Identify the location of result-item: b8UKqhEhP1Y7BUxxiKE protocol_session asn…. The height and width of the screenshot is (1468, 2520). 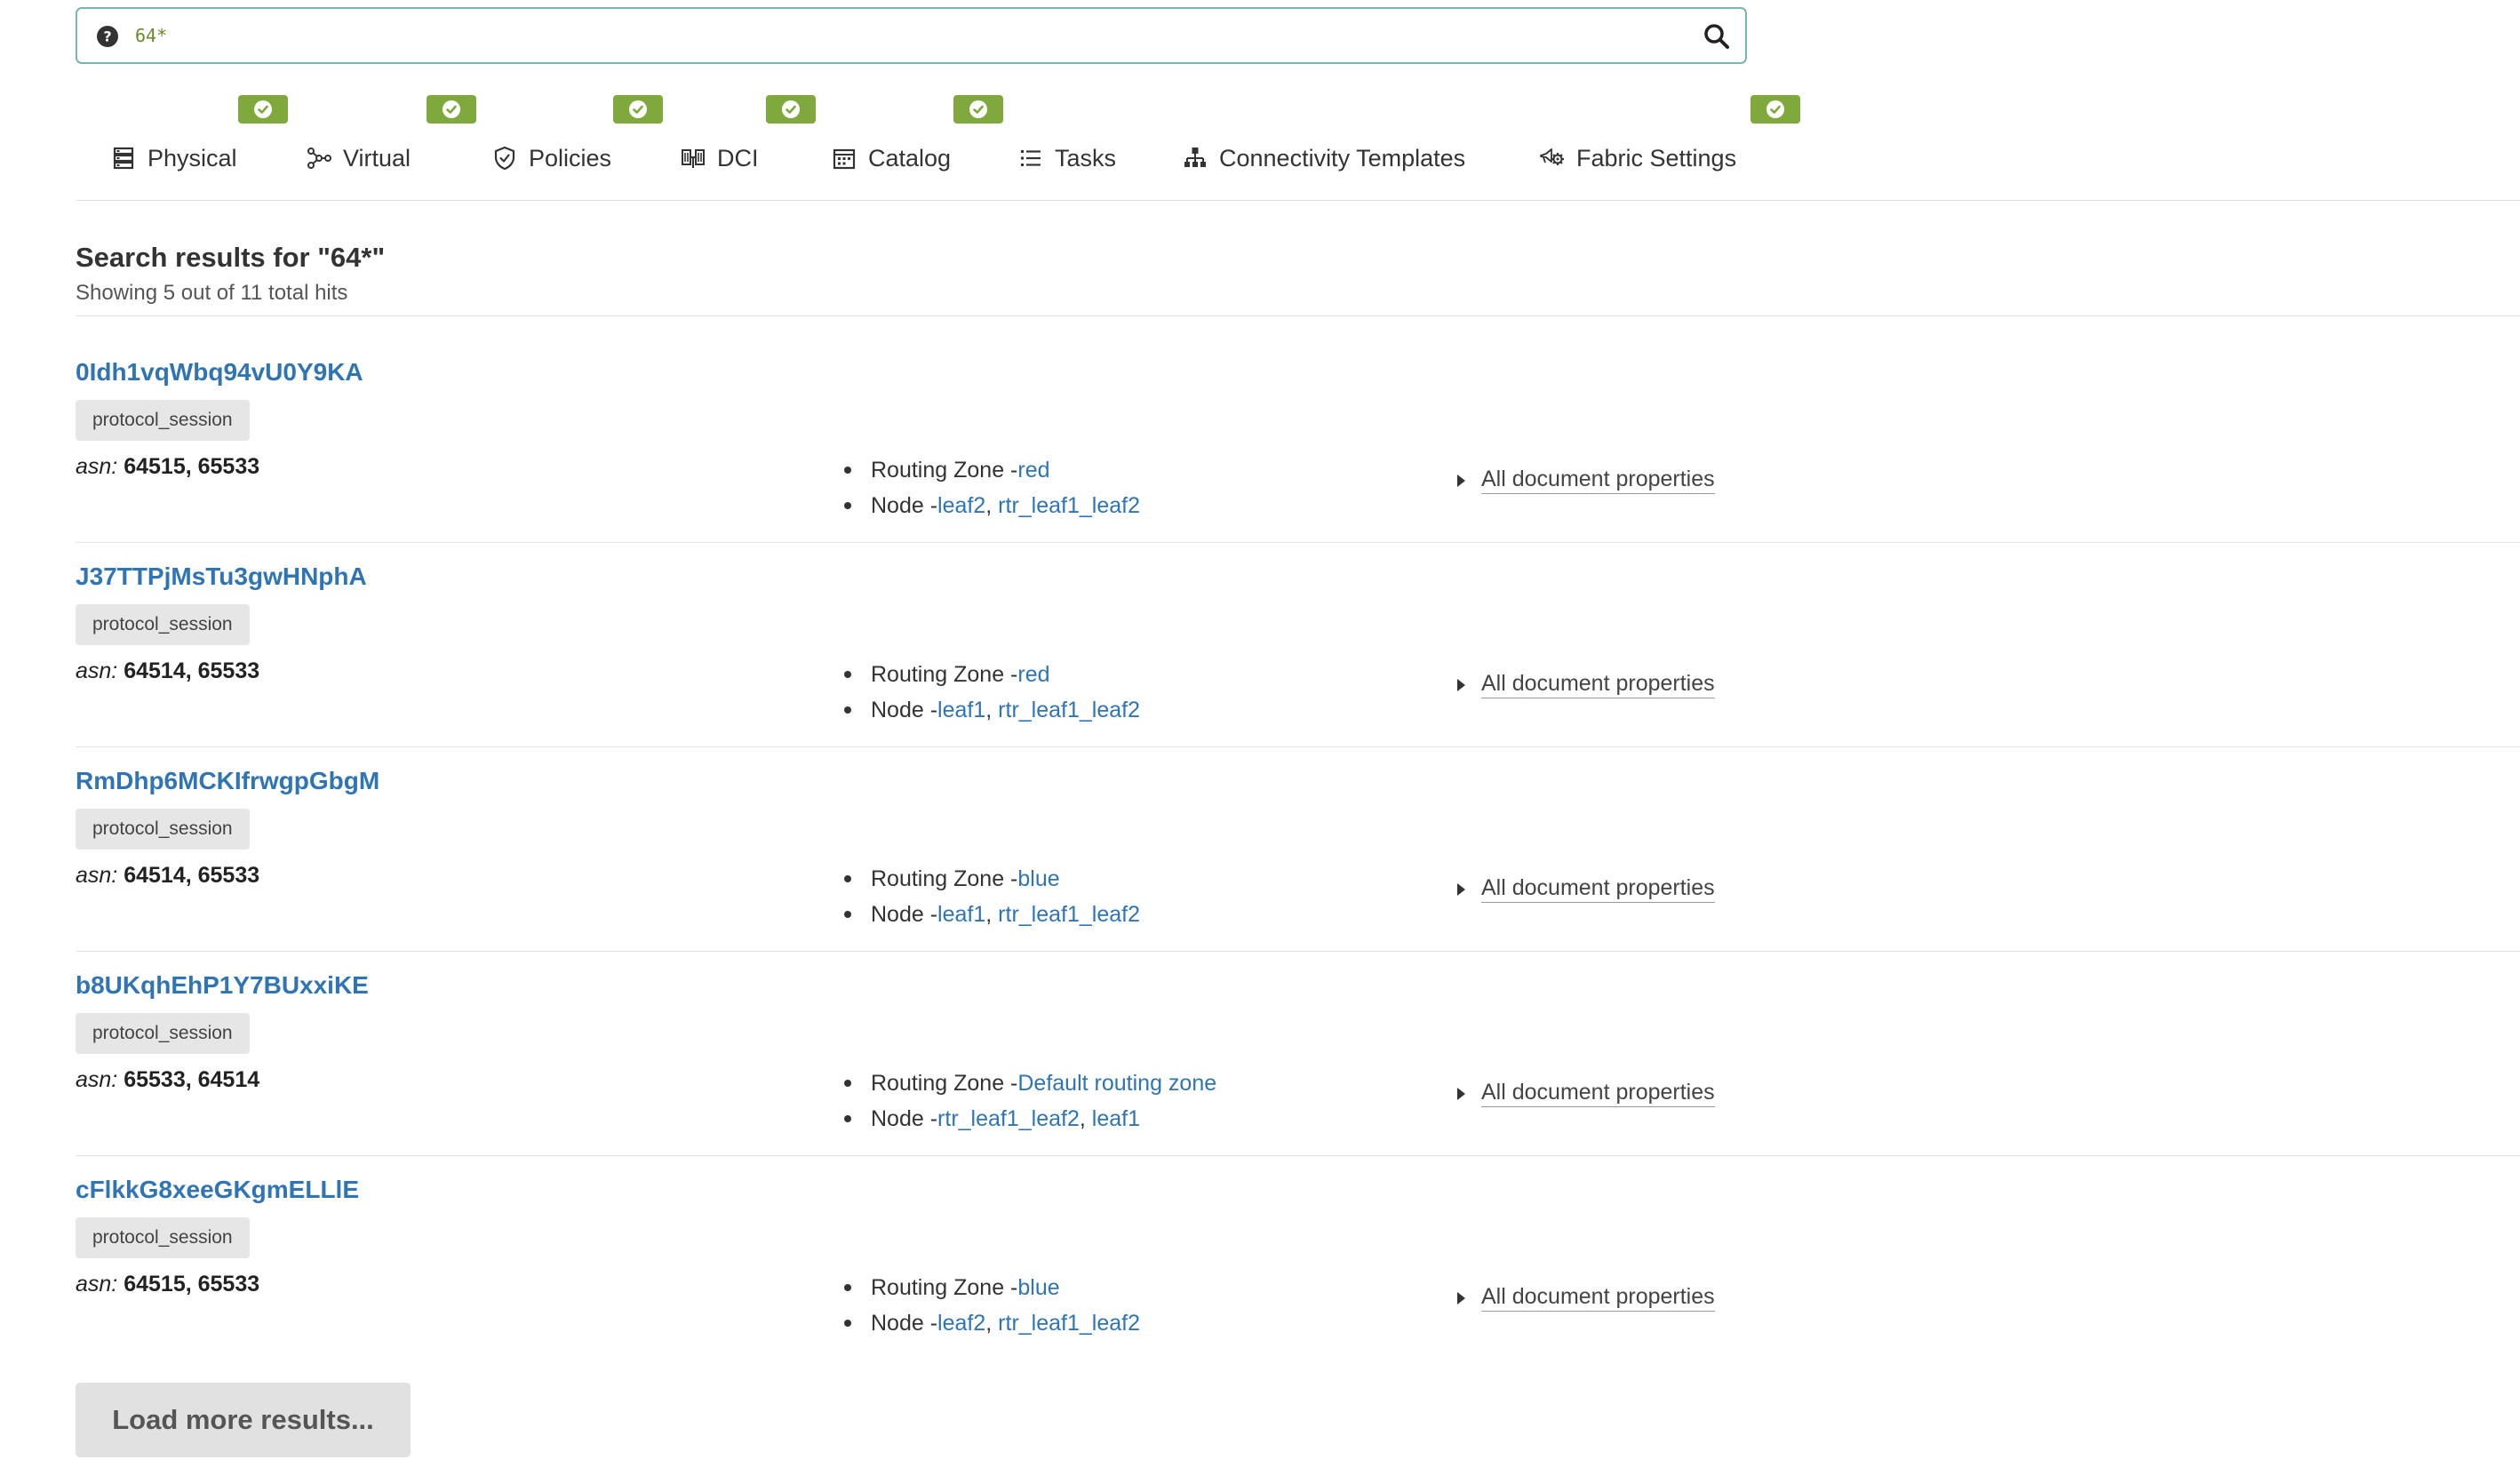
(1298, 1054).